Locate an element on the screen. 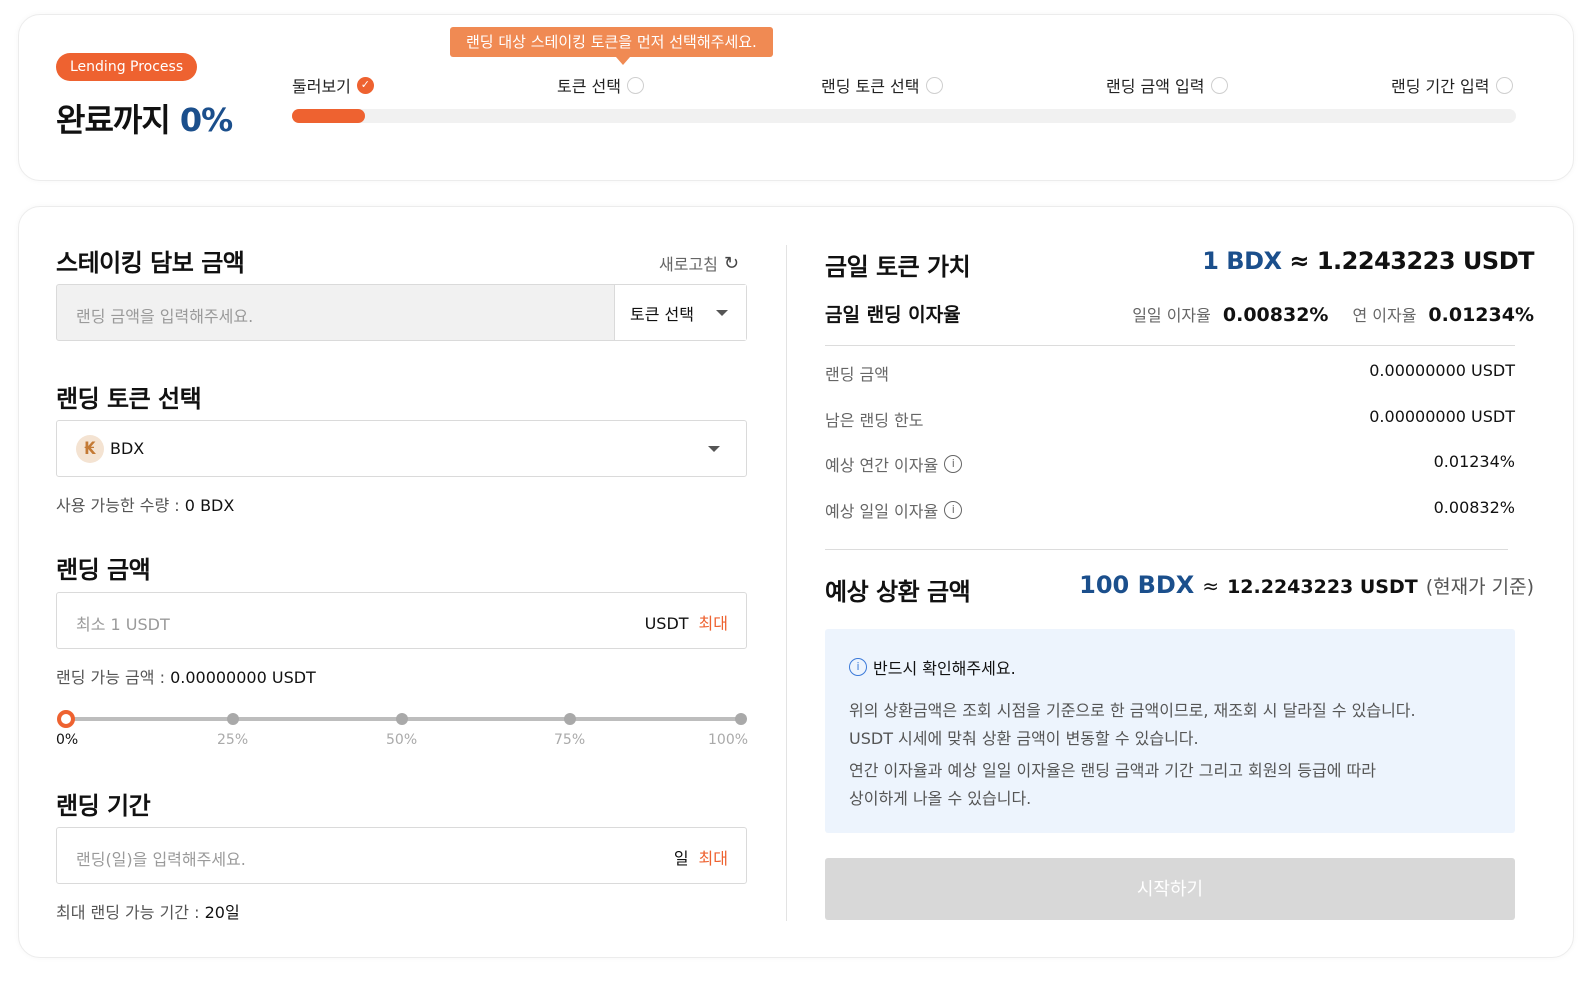 This screenshot has height=988, width=1592. lending-amount-unit: USDT 최대 is located at coordinates (686, 622).